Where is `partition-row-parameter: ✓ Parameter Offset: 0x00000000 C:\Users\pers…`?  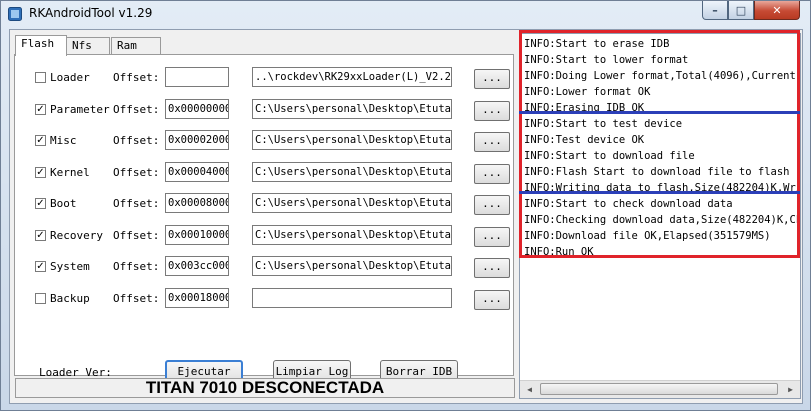
partition-row-parameter: ✓ Parameter Offset: 0x00000000 C:\Users\pers… is located at coordinates (265, 111).